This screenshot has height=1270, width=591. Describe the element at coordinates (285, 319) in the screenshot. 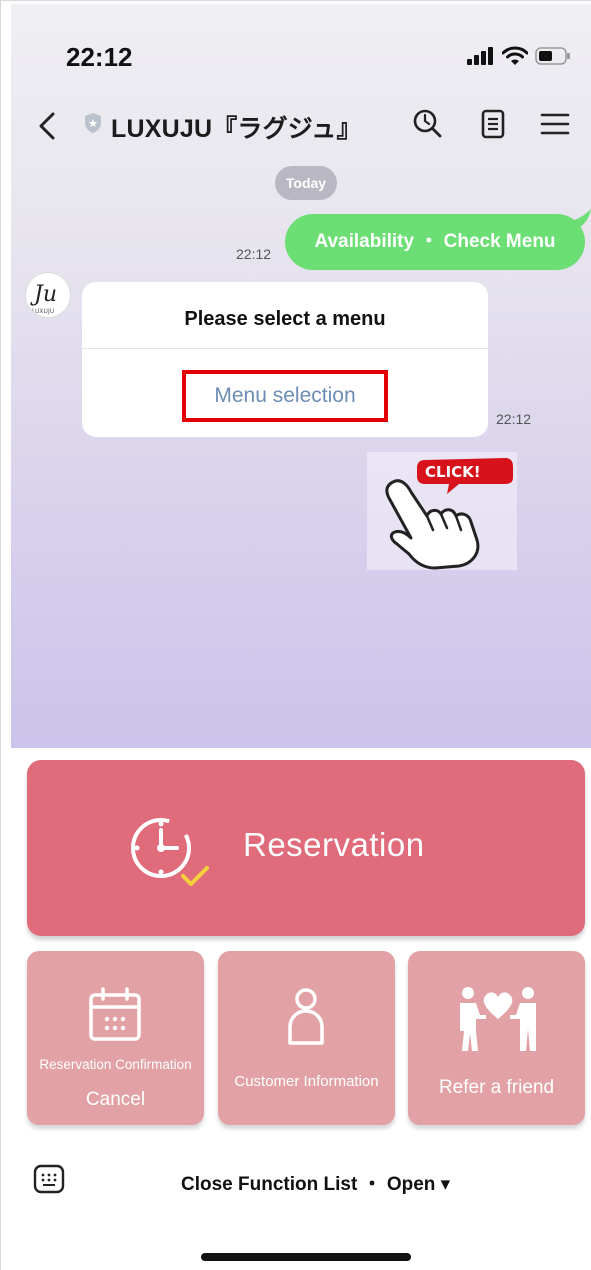

I see `card-title: Please select a menu` at that location.